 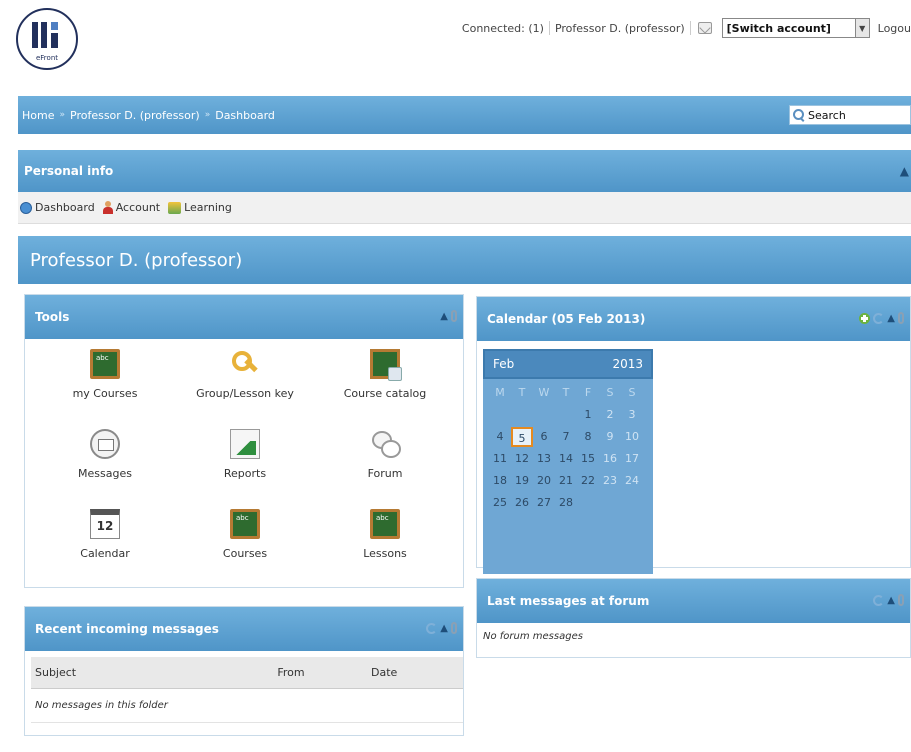 What do you see at coordinates (894, 28) in the screenshot?
I see `logout-link: Logou` at bounding box center [894, 28].